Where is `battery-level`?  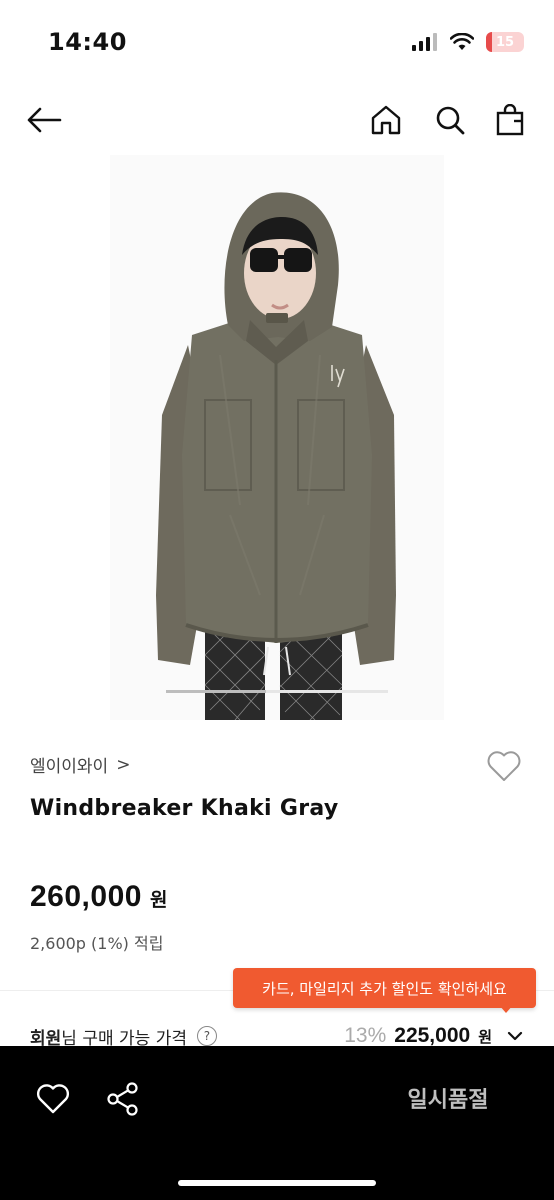
battery-level is located at coordinates (489, 42).